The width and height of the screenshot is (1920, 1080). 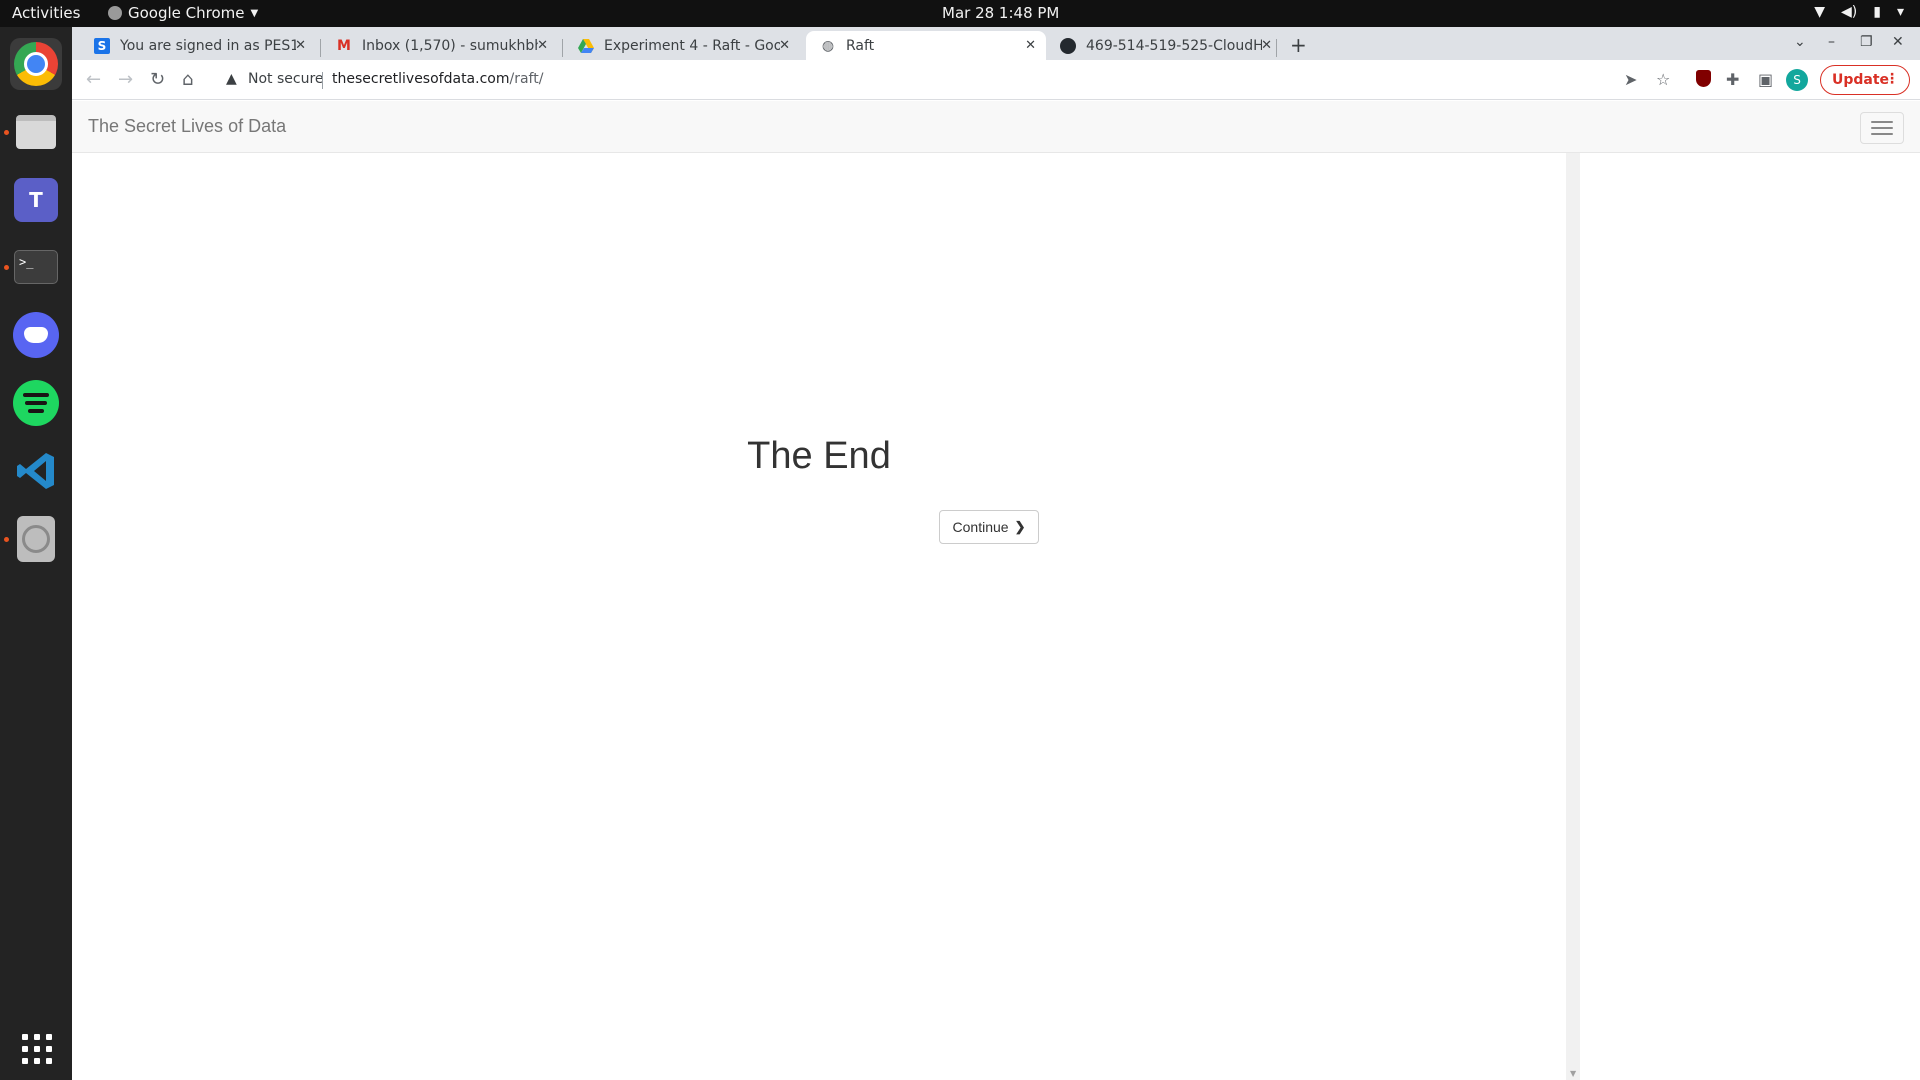 What do you see at coordinates (1898, 42) in the screenshot?
I see `close-window-icon: ✕` at bounding box center [1898, 42].